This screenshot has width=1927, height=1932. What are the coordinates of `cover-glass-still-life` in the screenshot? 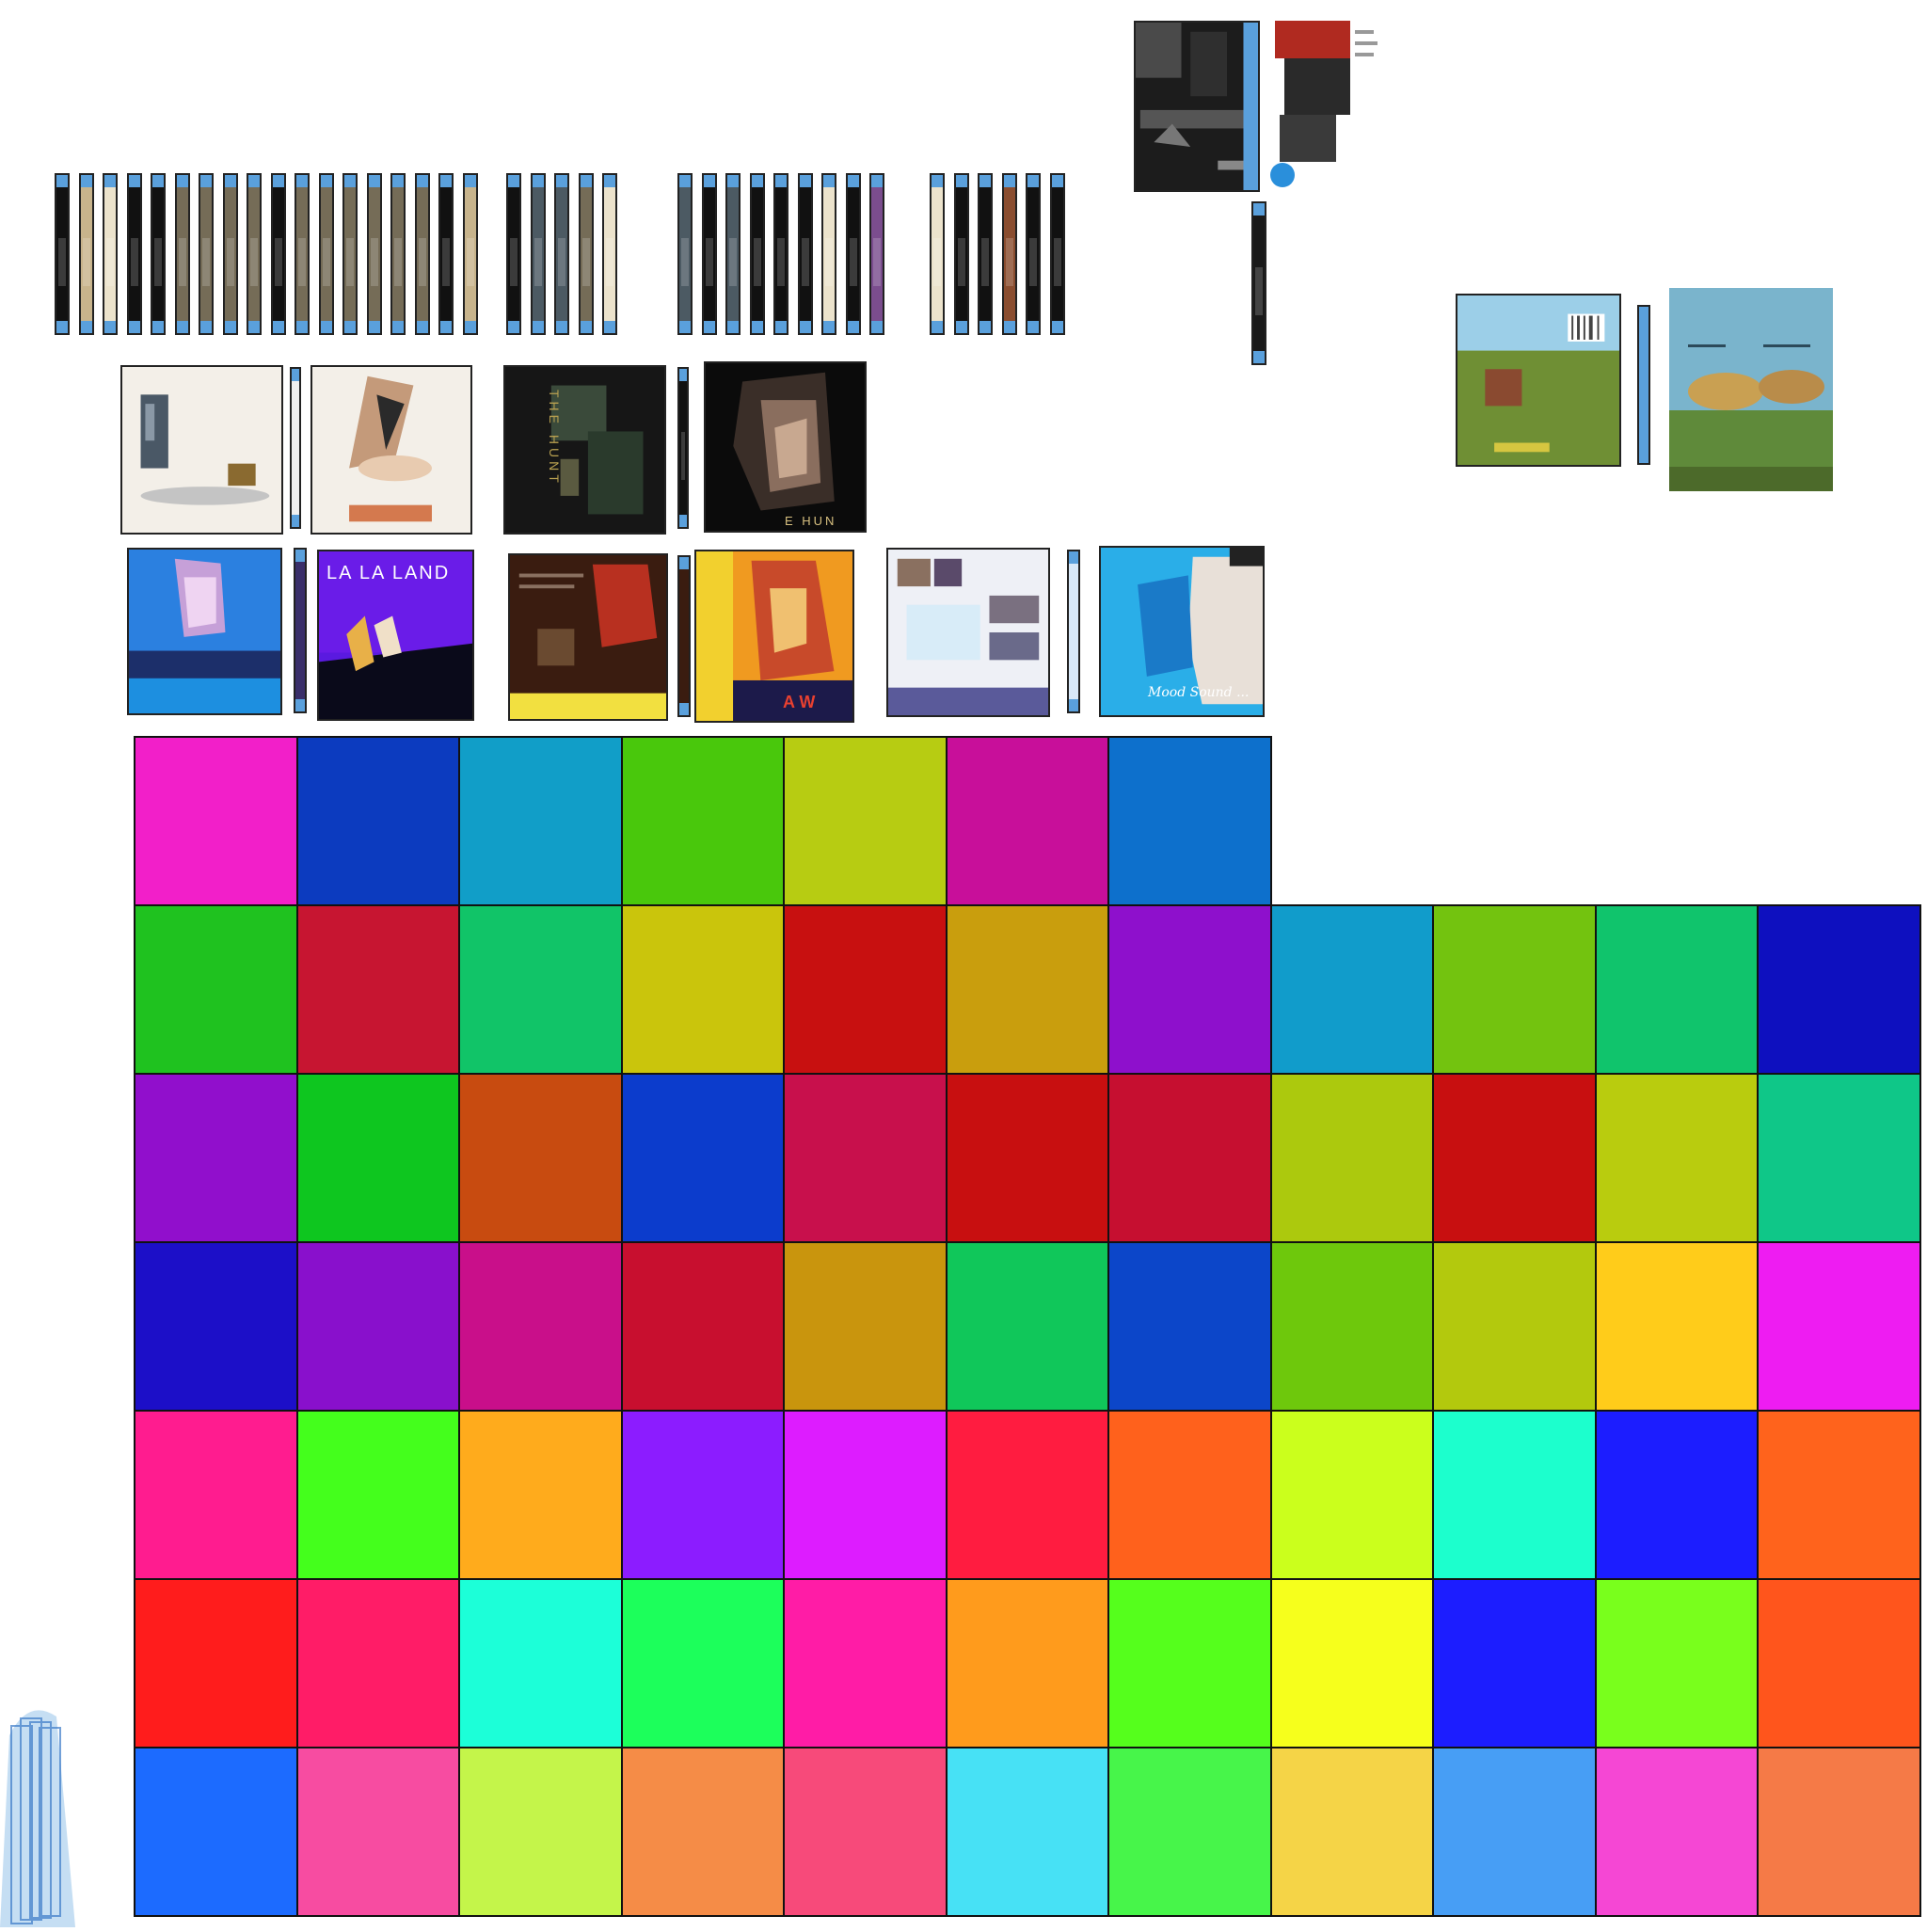 It's located at (201, 450).